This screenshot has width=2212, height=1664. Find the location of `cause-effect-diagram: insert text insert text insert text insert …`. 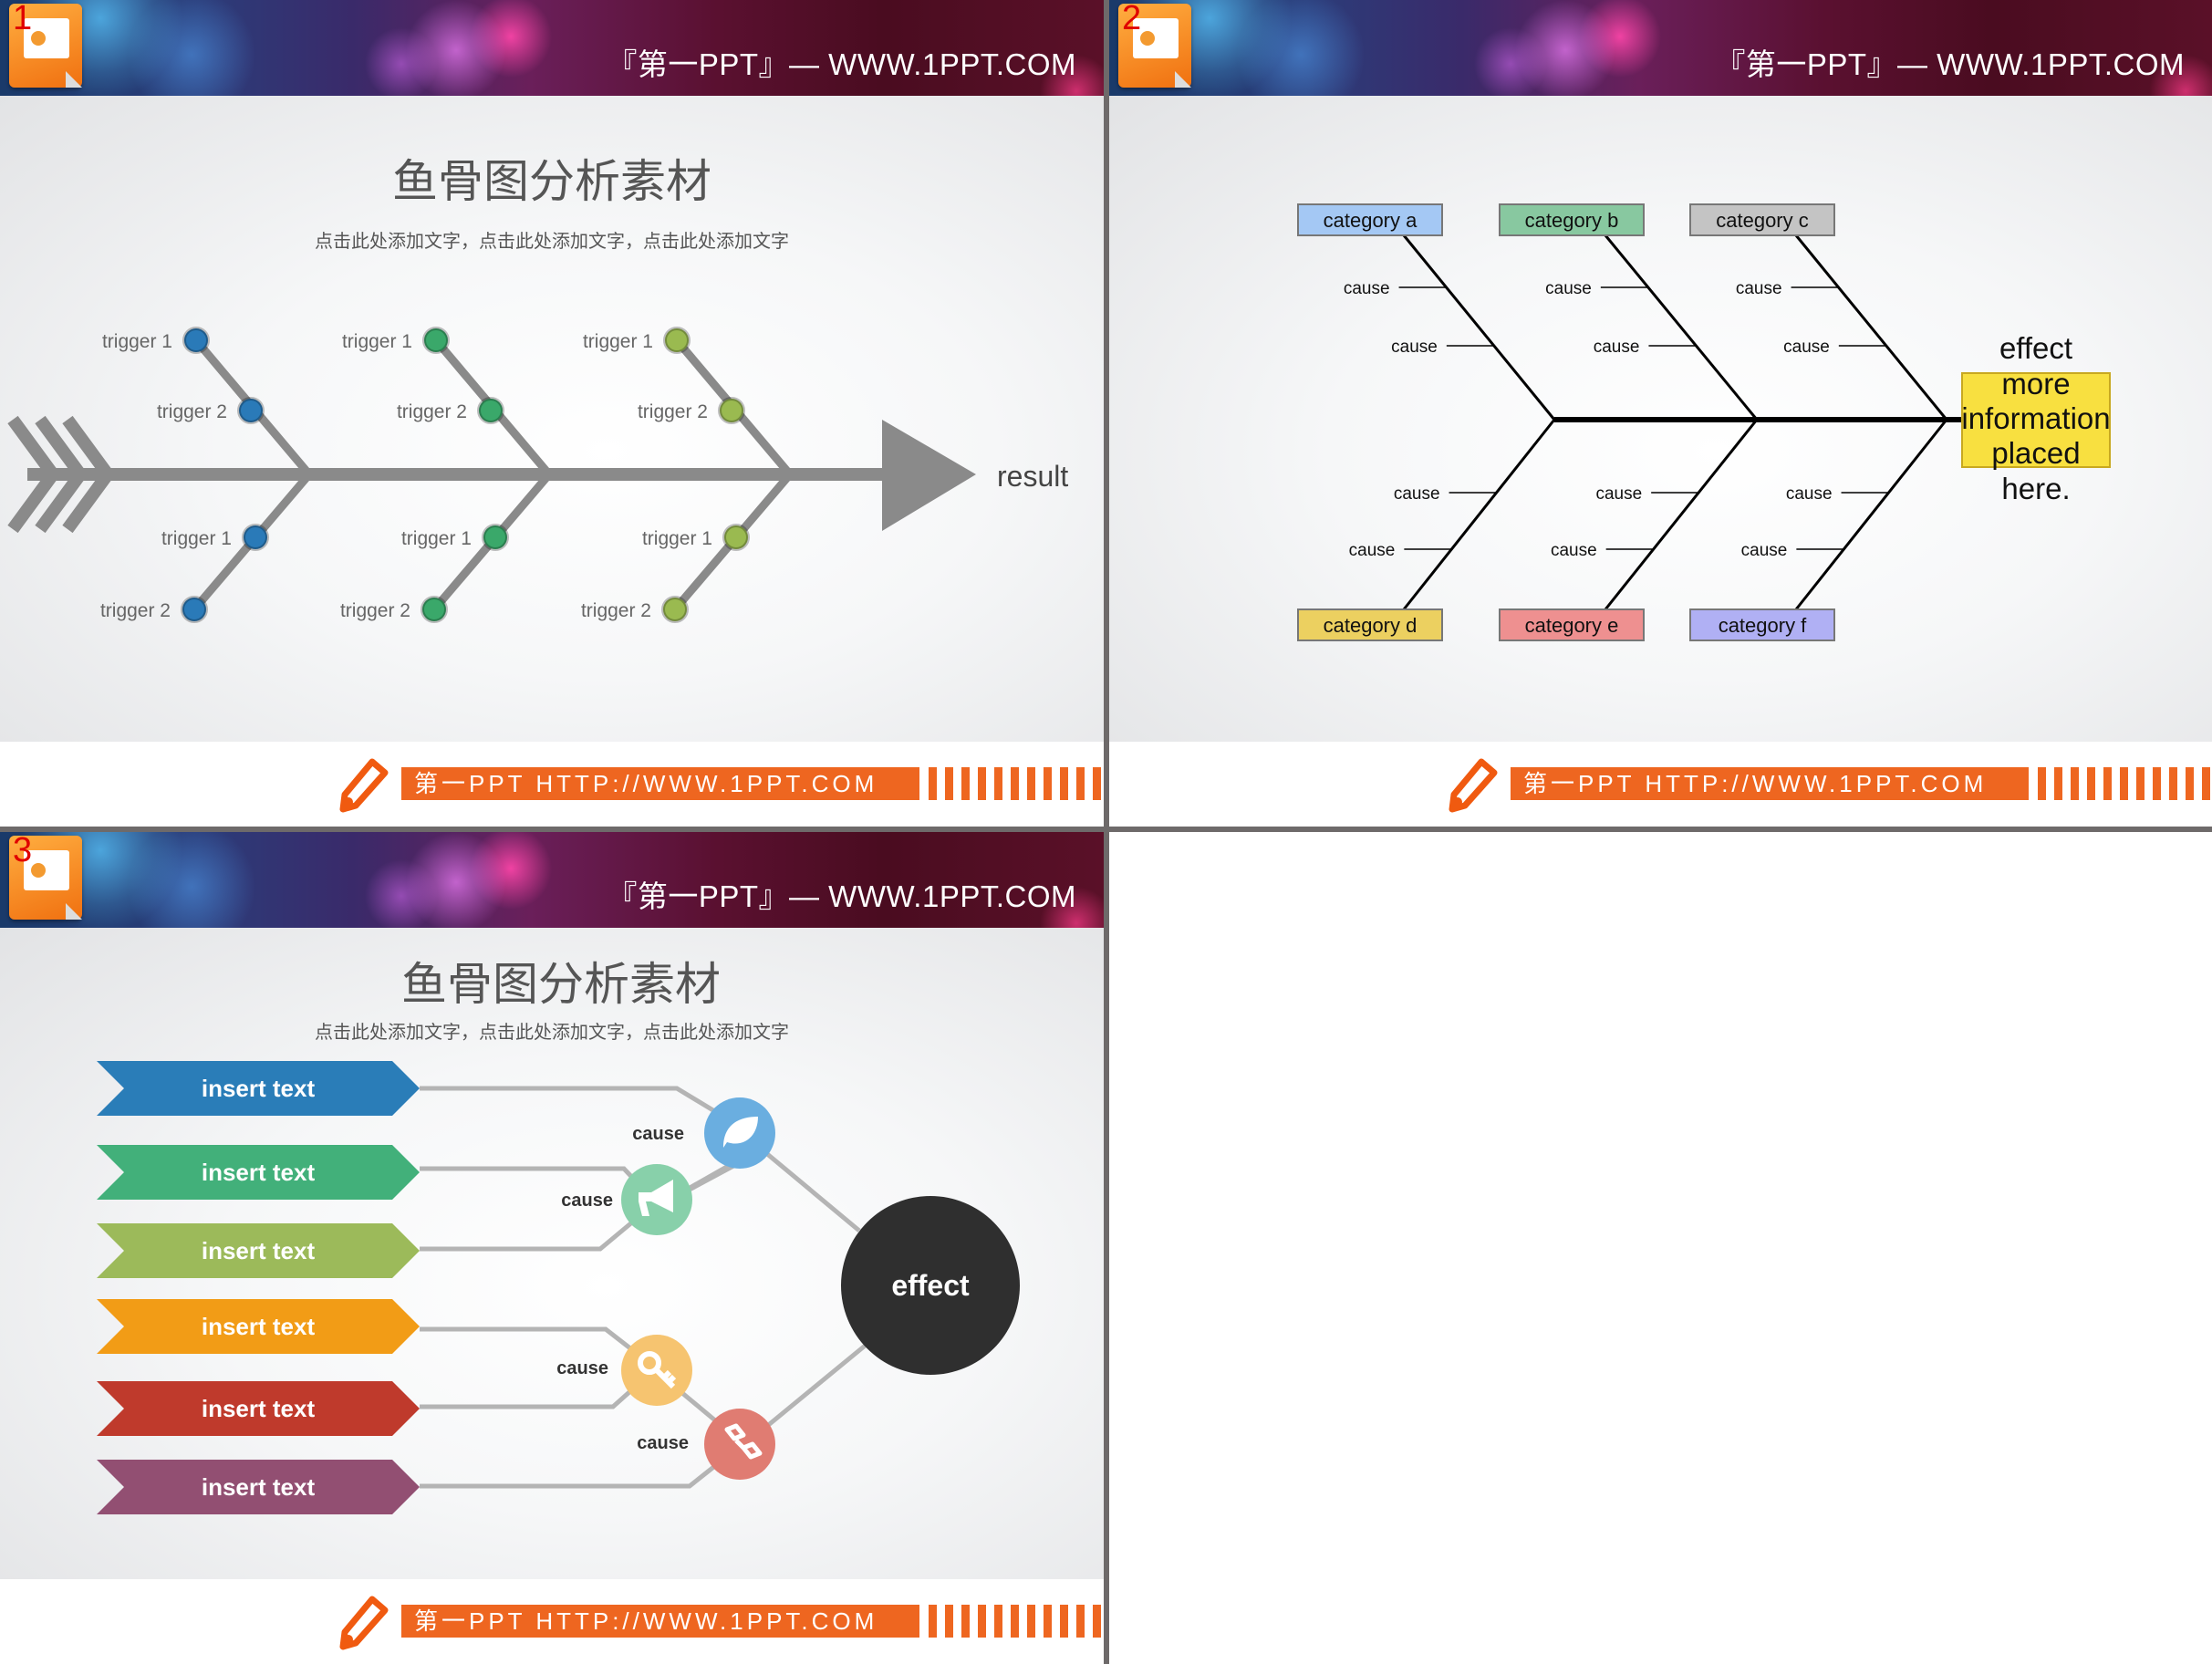

cause-effect-diagram: insert text insert text insert text insert … is located at coordinates (559, 1288).